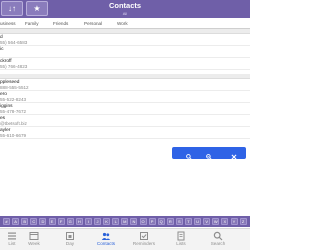 The width and height of the screenshot is (320, 250). Describe the element at coordinates (144, 236) in the screenshot. I see `reminders-icon` at that location.